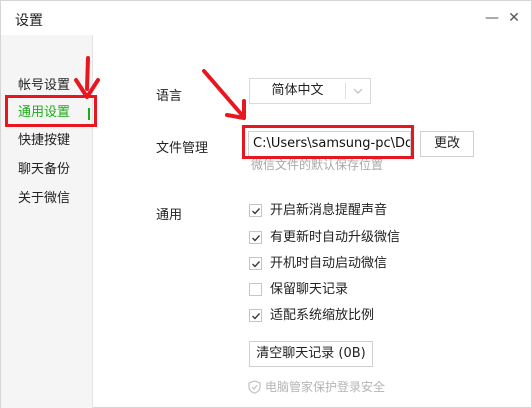 The width and height of the screenshot is (532, 408). I want to click on change-path-button: 更改, so click(447, 144).